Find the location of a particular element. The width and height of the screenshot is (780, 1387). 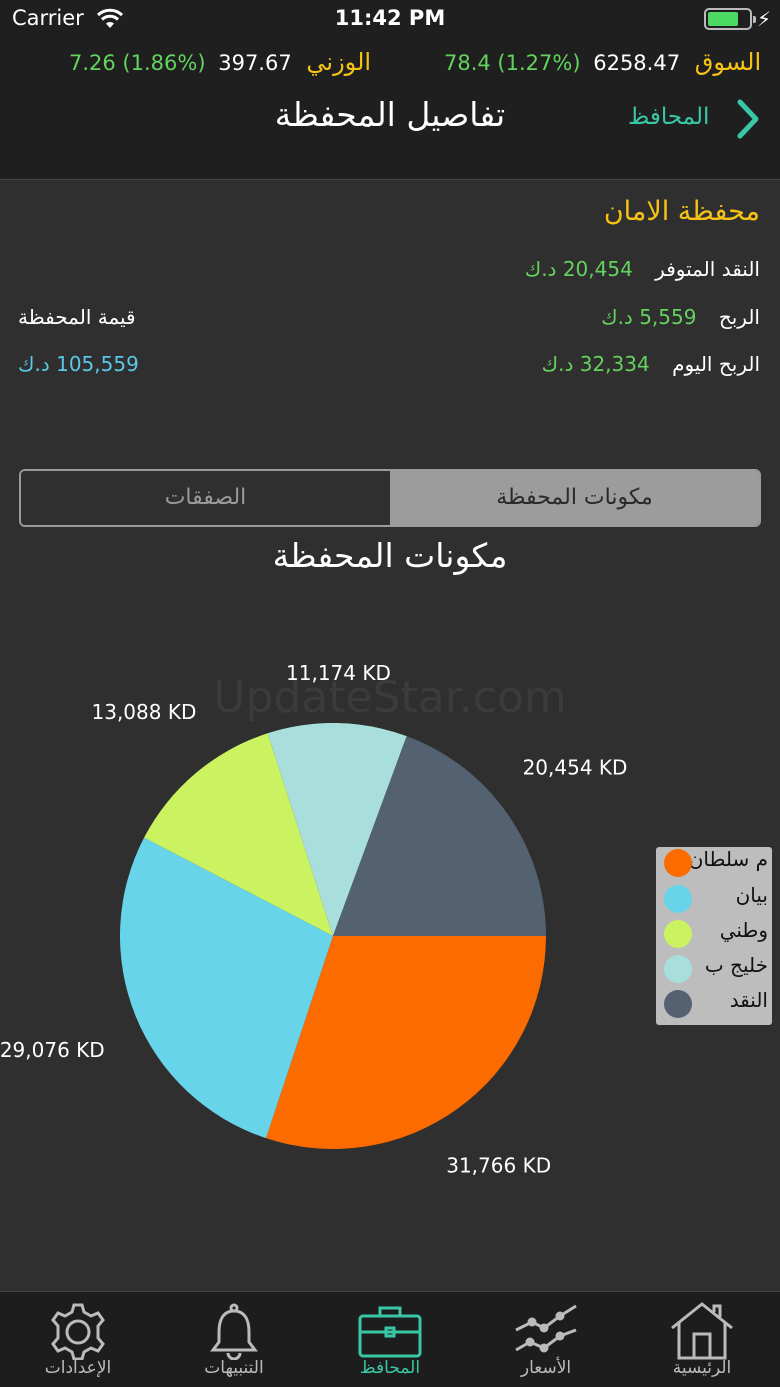

tab-prices: الأسعار is located at coordinates (546, 1339).